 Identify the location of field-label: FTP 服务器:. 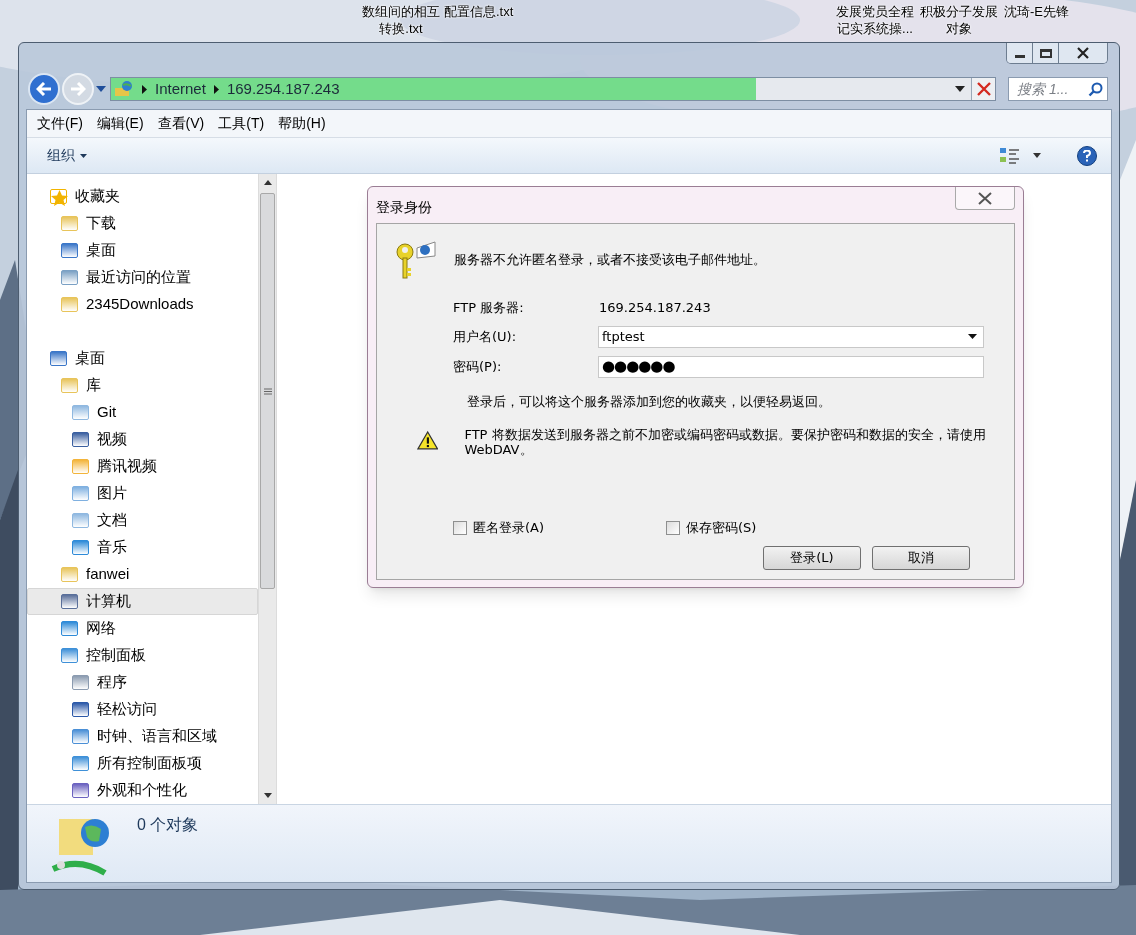
(489, 308).